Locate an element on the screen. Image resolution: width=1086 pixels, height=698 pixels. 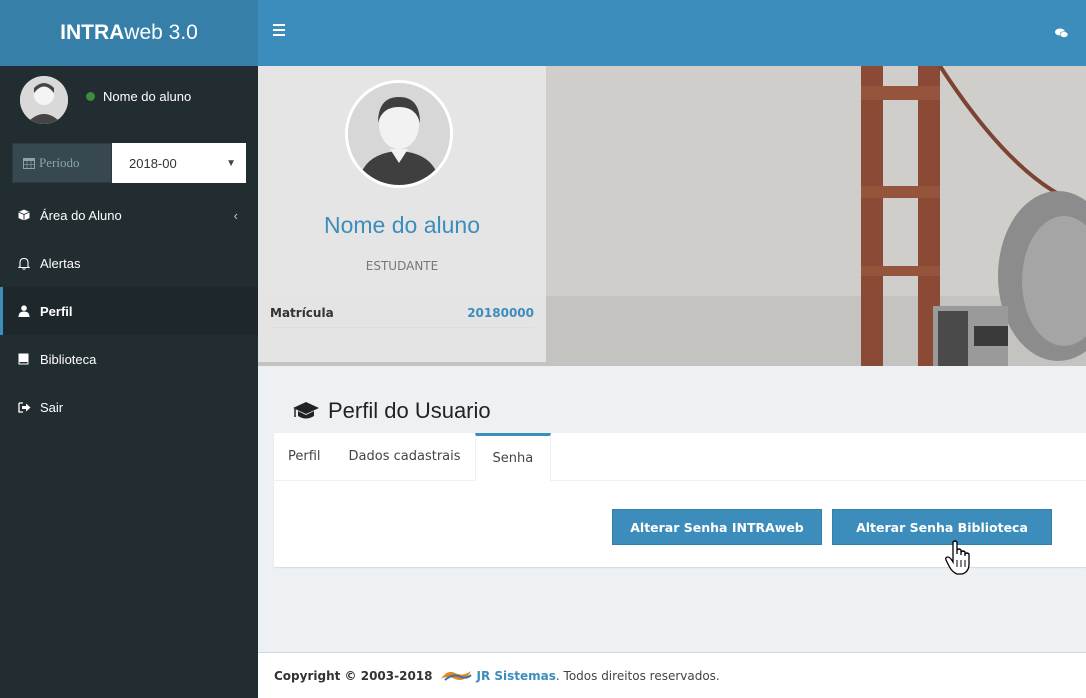
period-value: 2018-00 is located at coordinates (153, 163).